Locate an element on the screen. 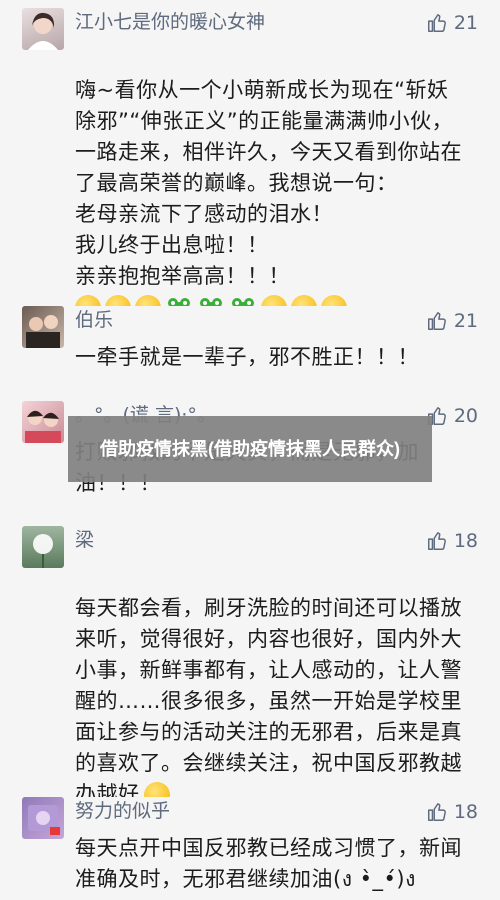  overlay-title: 借助疫情抹黑(借助疫情抹黑人民群众) is located at coordinates (250, 449).